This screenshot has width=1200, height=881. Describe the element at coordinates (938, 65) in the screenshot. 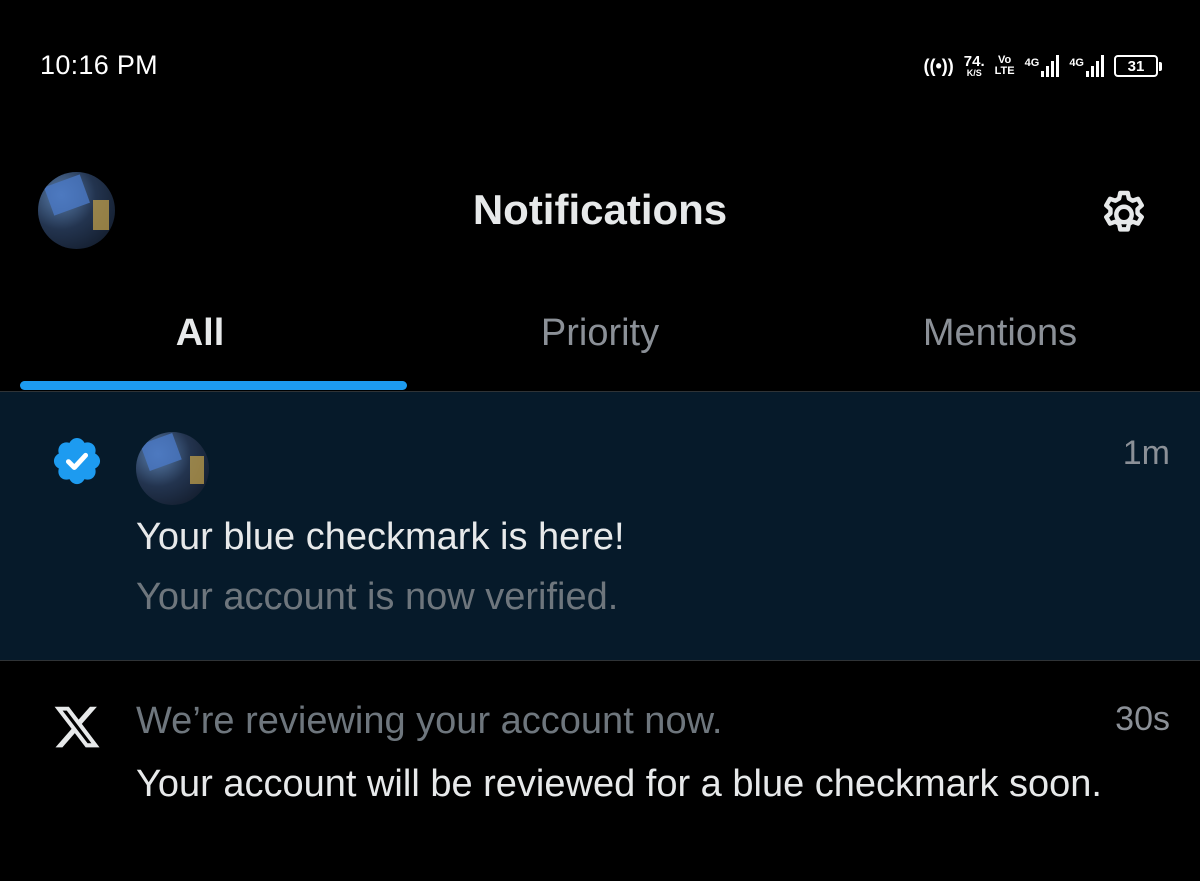

I see `hotspot-icon: ((•))` at that location.